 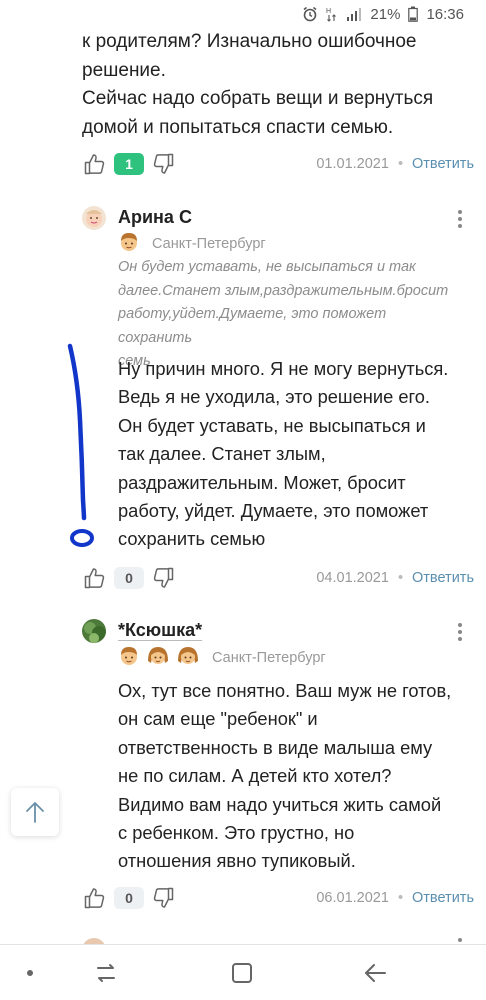 I want to click on comment-date: 01.01.2021, so click(x=352, y=164).